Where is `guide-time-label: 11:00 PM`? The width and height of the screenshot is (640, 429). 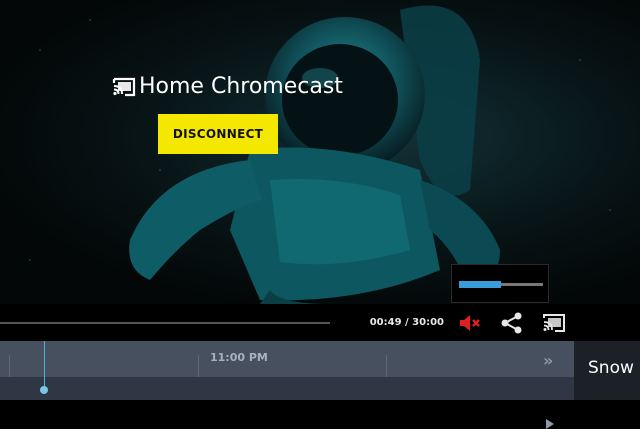 guide-time-label: 11:00 PM is located at coordinates (239, 357).